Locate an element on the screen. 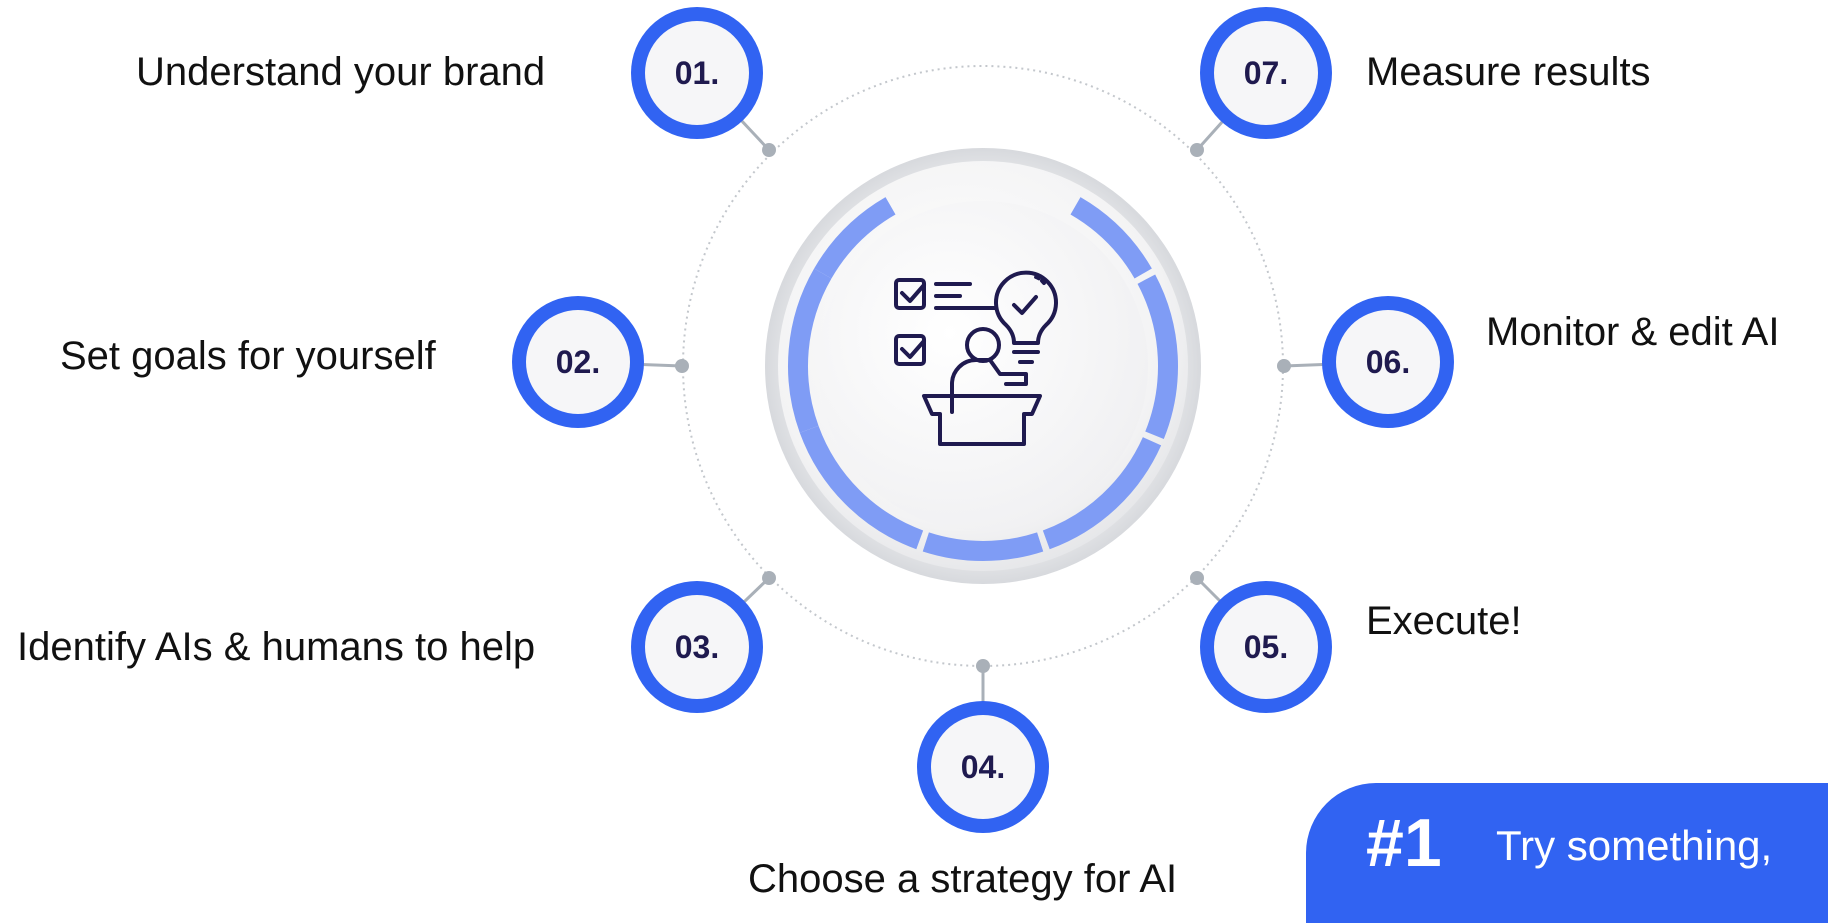  tip-banner: #1 Try something, is located at coordinates (1567, 853).